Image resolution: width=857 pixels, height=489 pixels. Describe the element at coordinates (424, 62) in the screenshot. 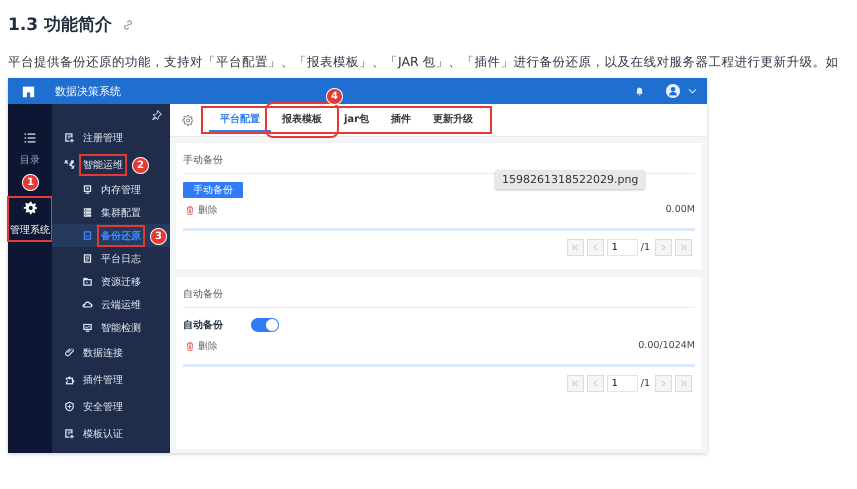

I see `intro-paragraph: 平台提供备份还原的功能，支持对「平台配置」、「报表模板」、「JAR 包」、「插件」进行备份还原，以及在线对服务器工程进行更新升级。如` at that location.